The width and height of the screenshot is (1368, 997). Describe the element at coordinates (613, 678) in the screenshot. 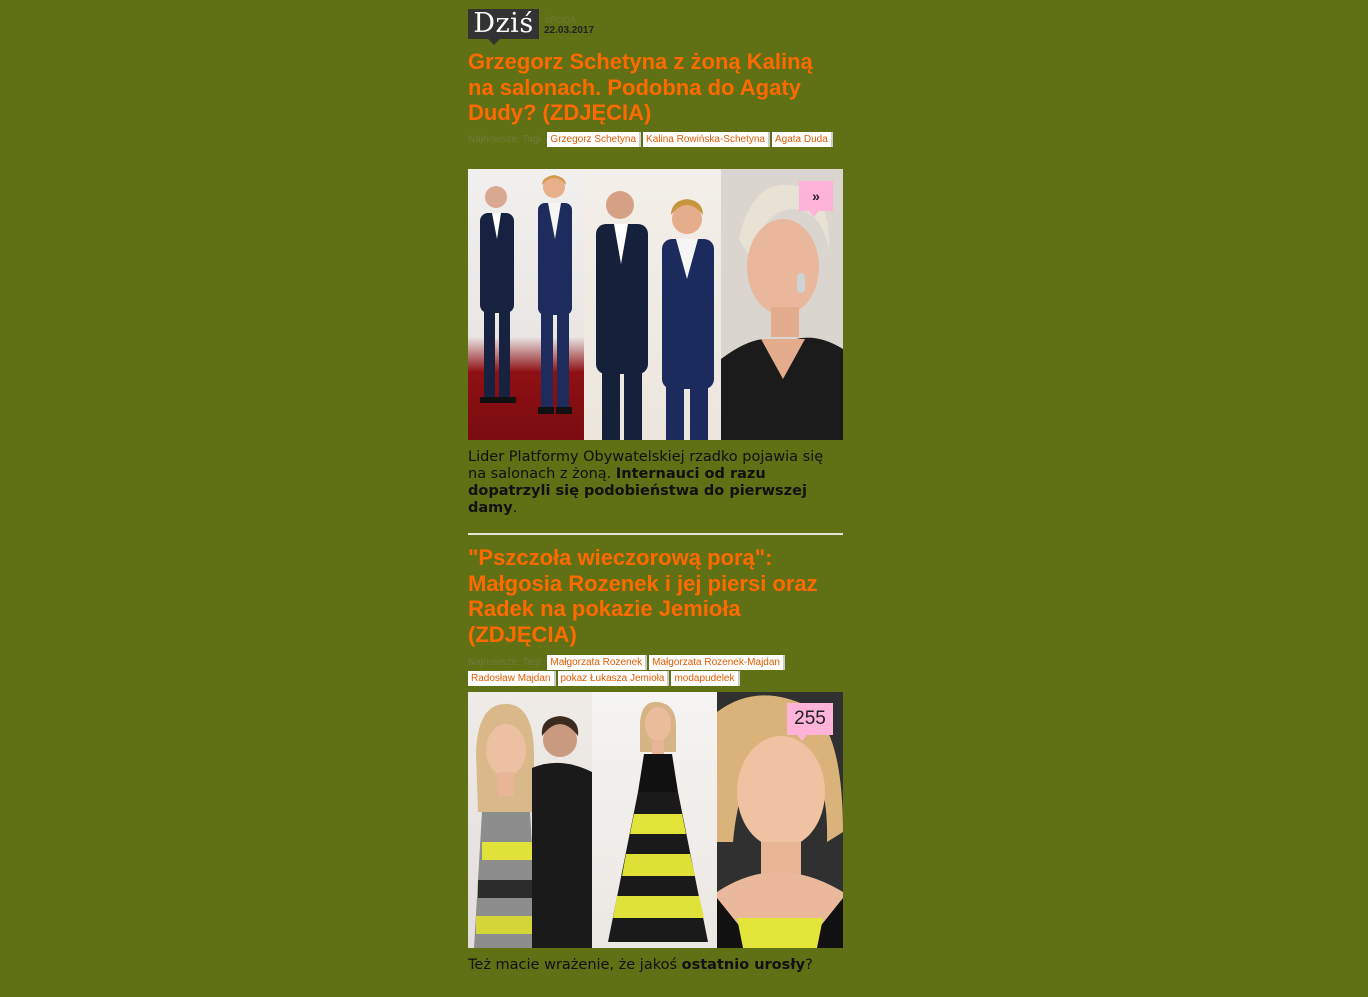

I see `tag-link: pokaz Łukasza Jemioła` at that location.